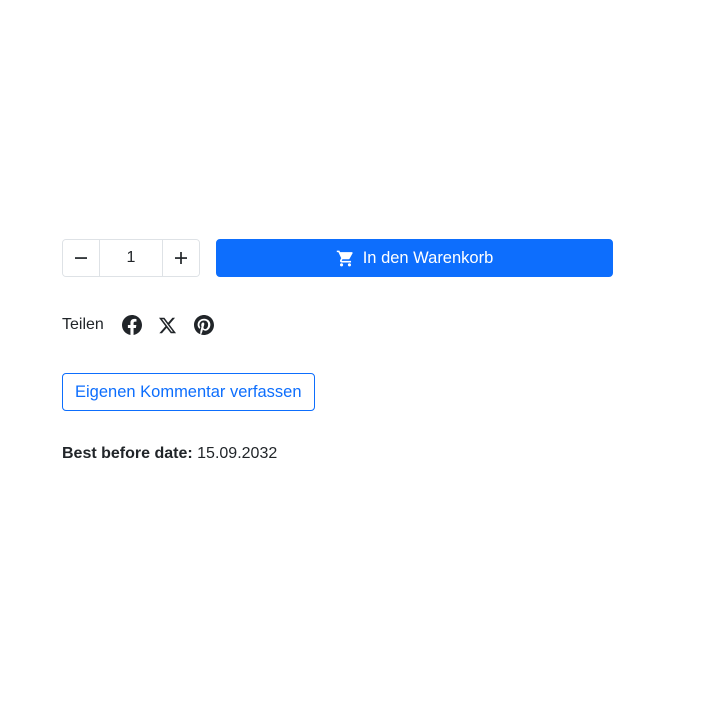 This screenshot has width=720, height=720. What do you see at coordinates (146, 325) in the screenshot?
I see `share-bar: Teilen` at bounding box center [146, 325].